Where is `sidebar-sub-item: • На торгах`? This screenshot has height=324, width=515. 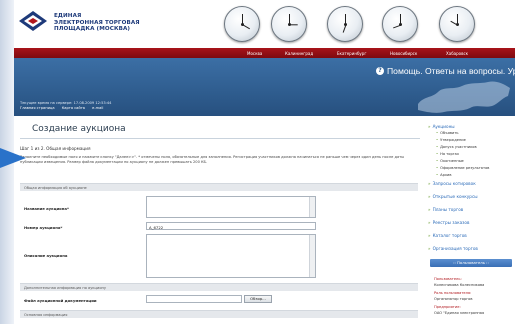 sidebar-sub-item: • На торгах is located at coordinates (447, 154).